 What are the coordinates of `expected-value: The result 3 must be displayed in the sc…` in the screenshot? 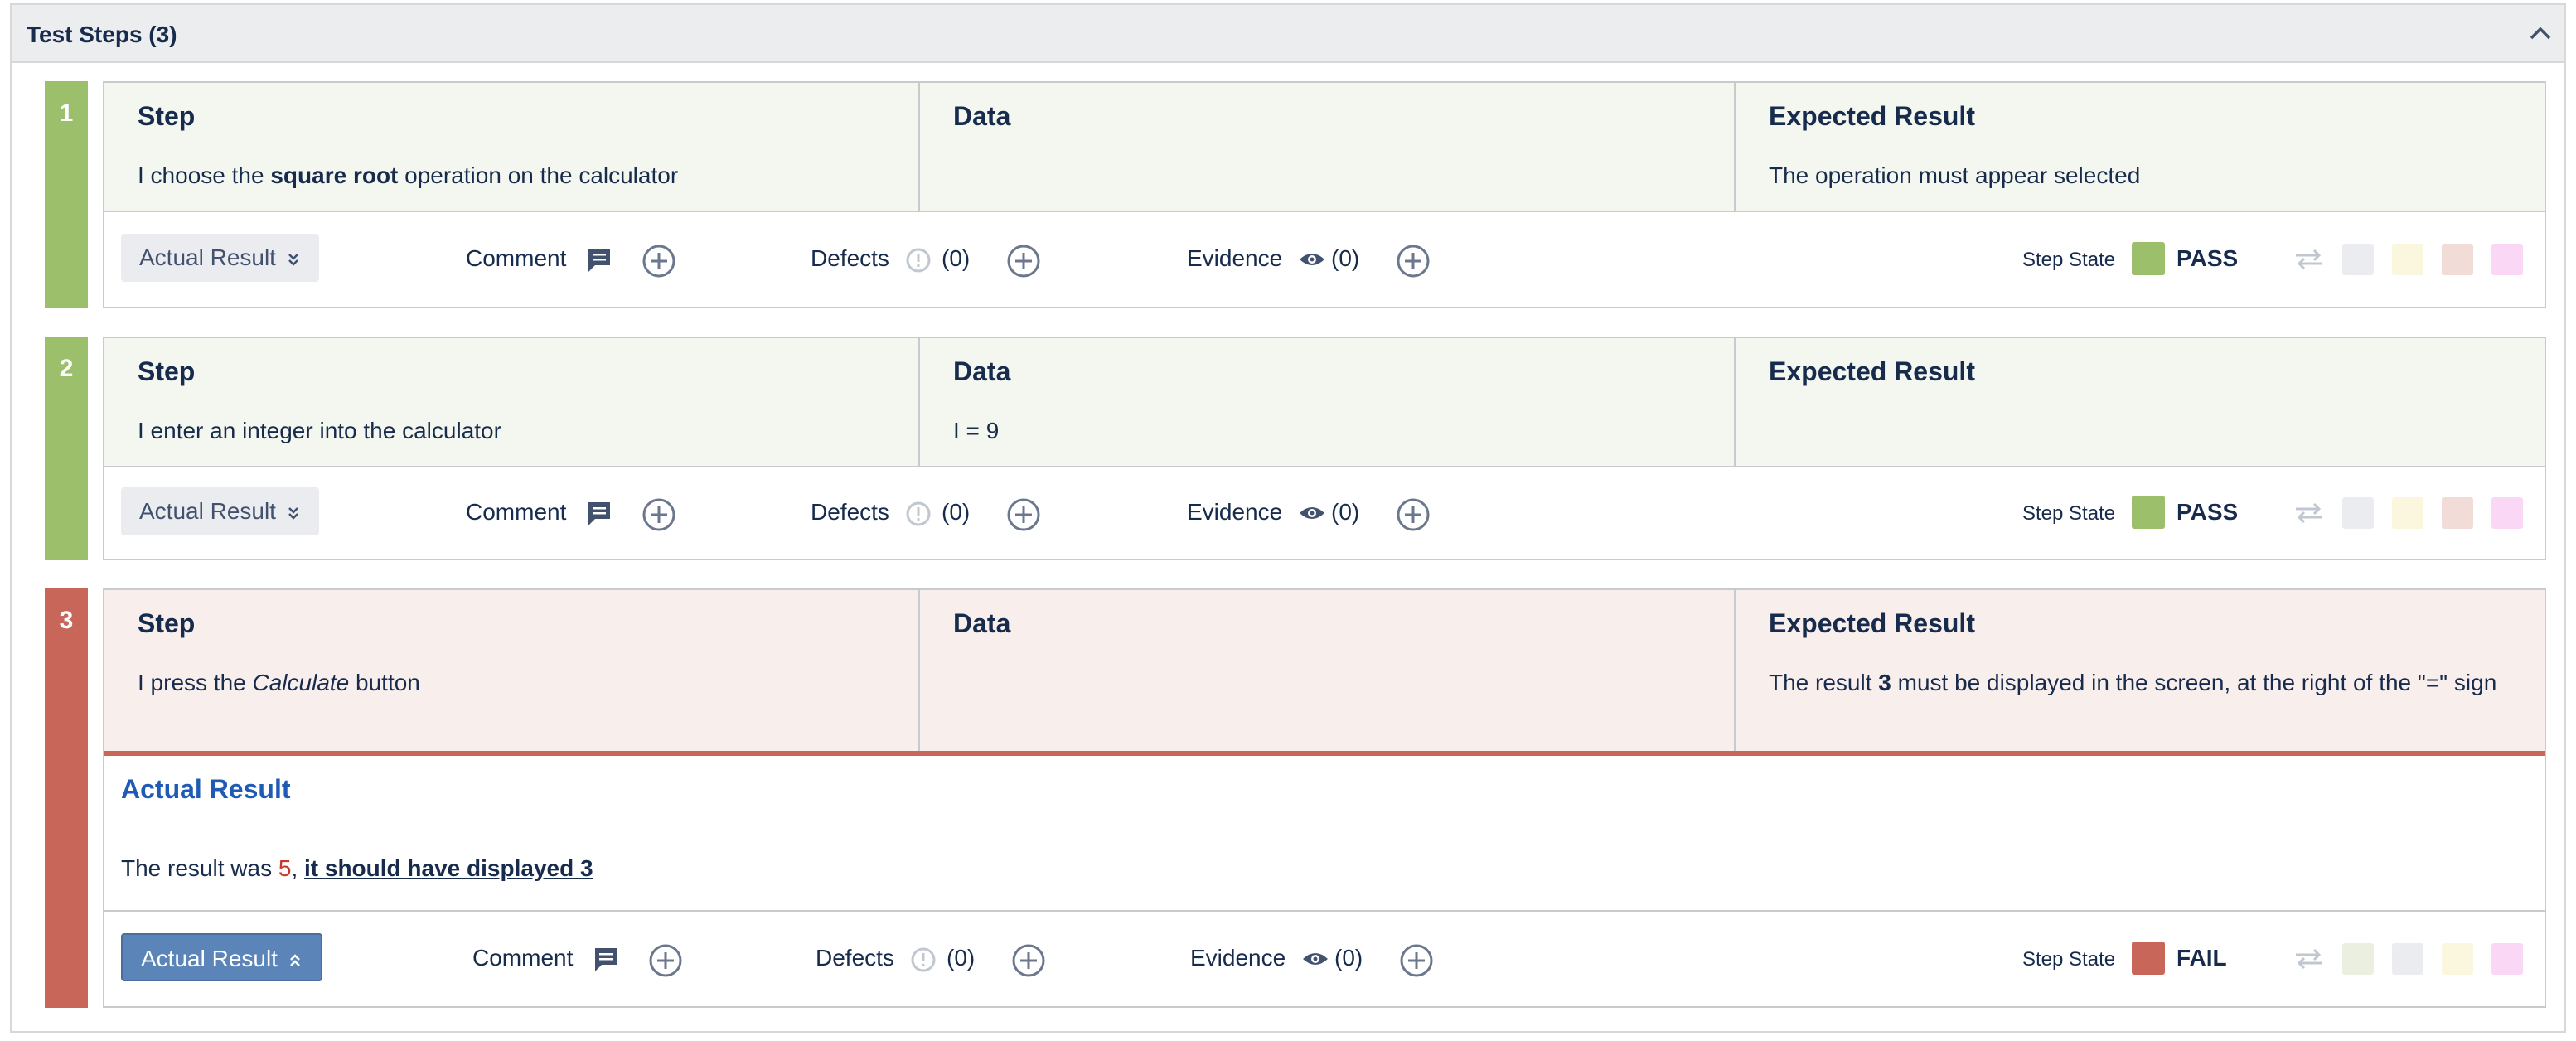 It's located at (2133, 682).